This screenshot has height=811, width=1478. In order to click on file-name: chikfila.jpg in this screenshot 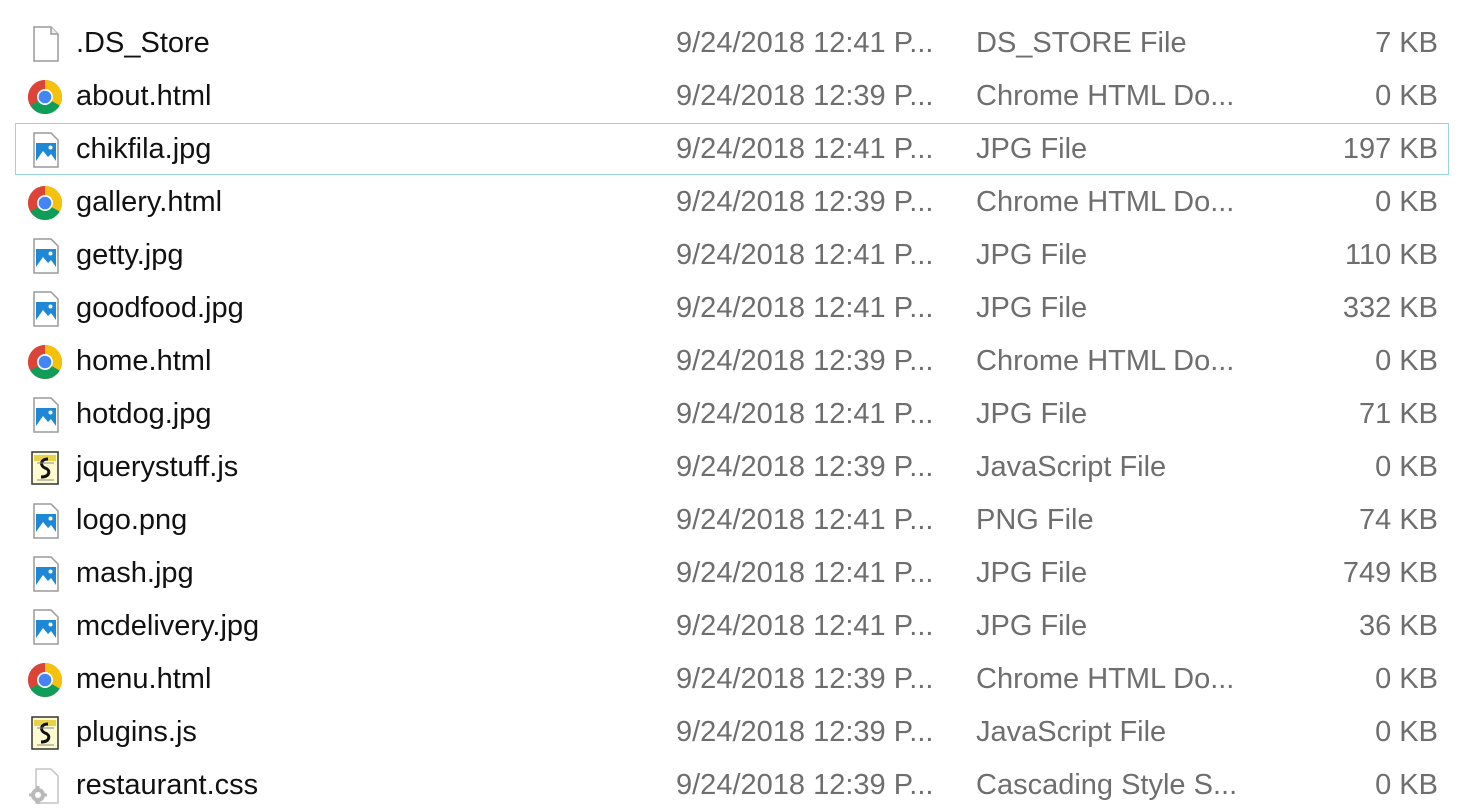, I will do `click(144, 149)`.